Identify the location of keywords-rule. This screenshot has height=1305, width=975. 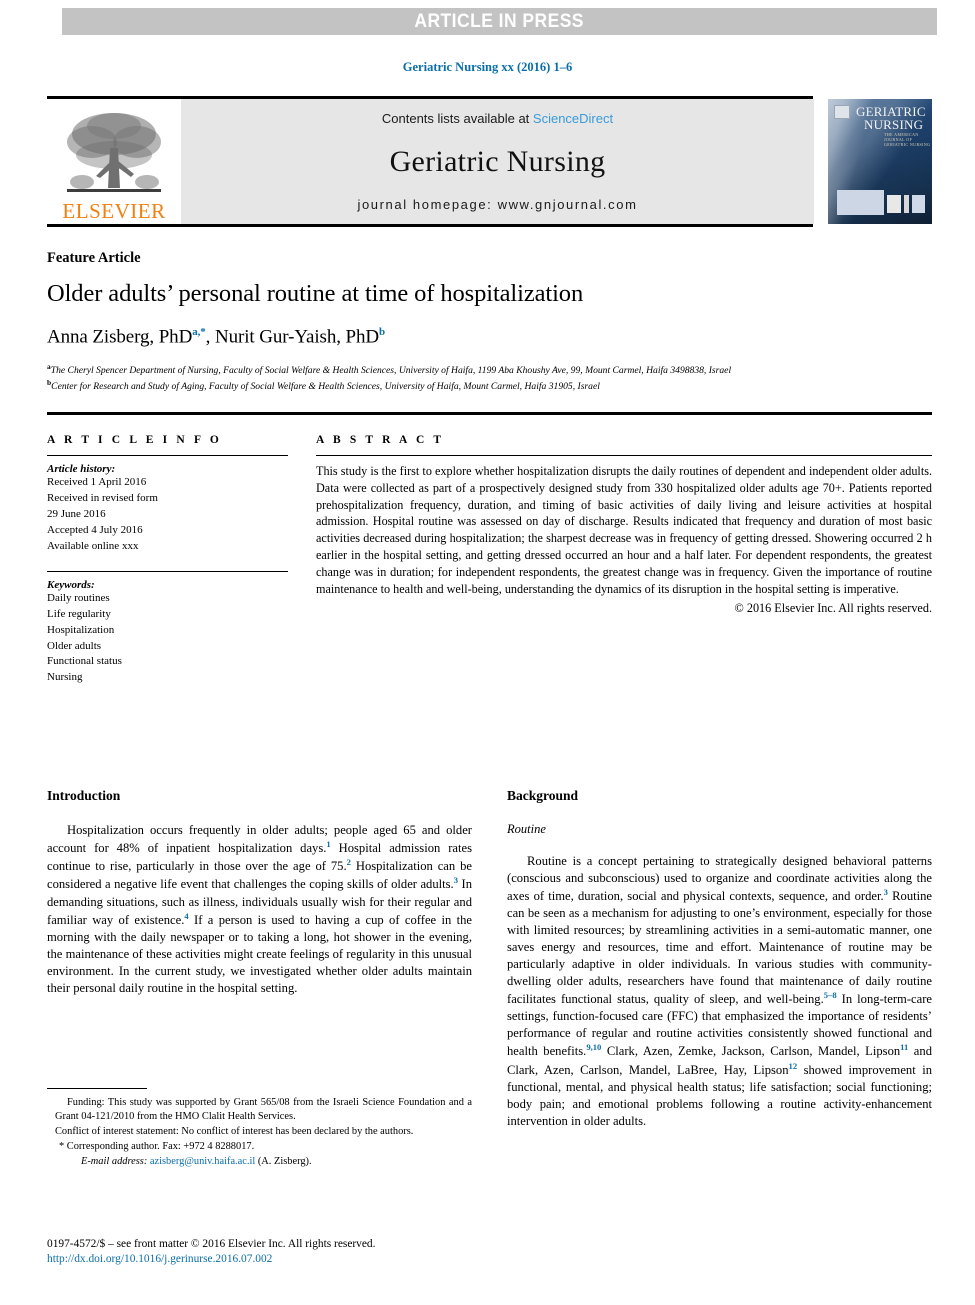
(167, 571).